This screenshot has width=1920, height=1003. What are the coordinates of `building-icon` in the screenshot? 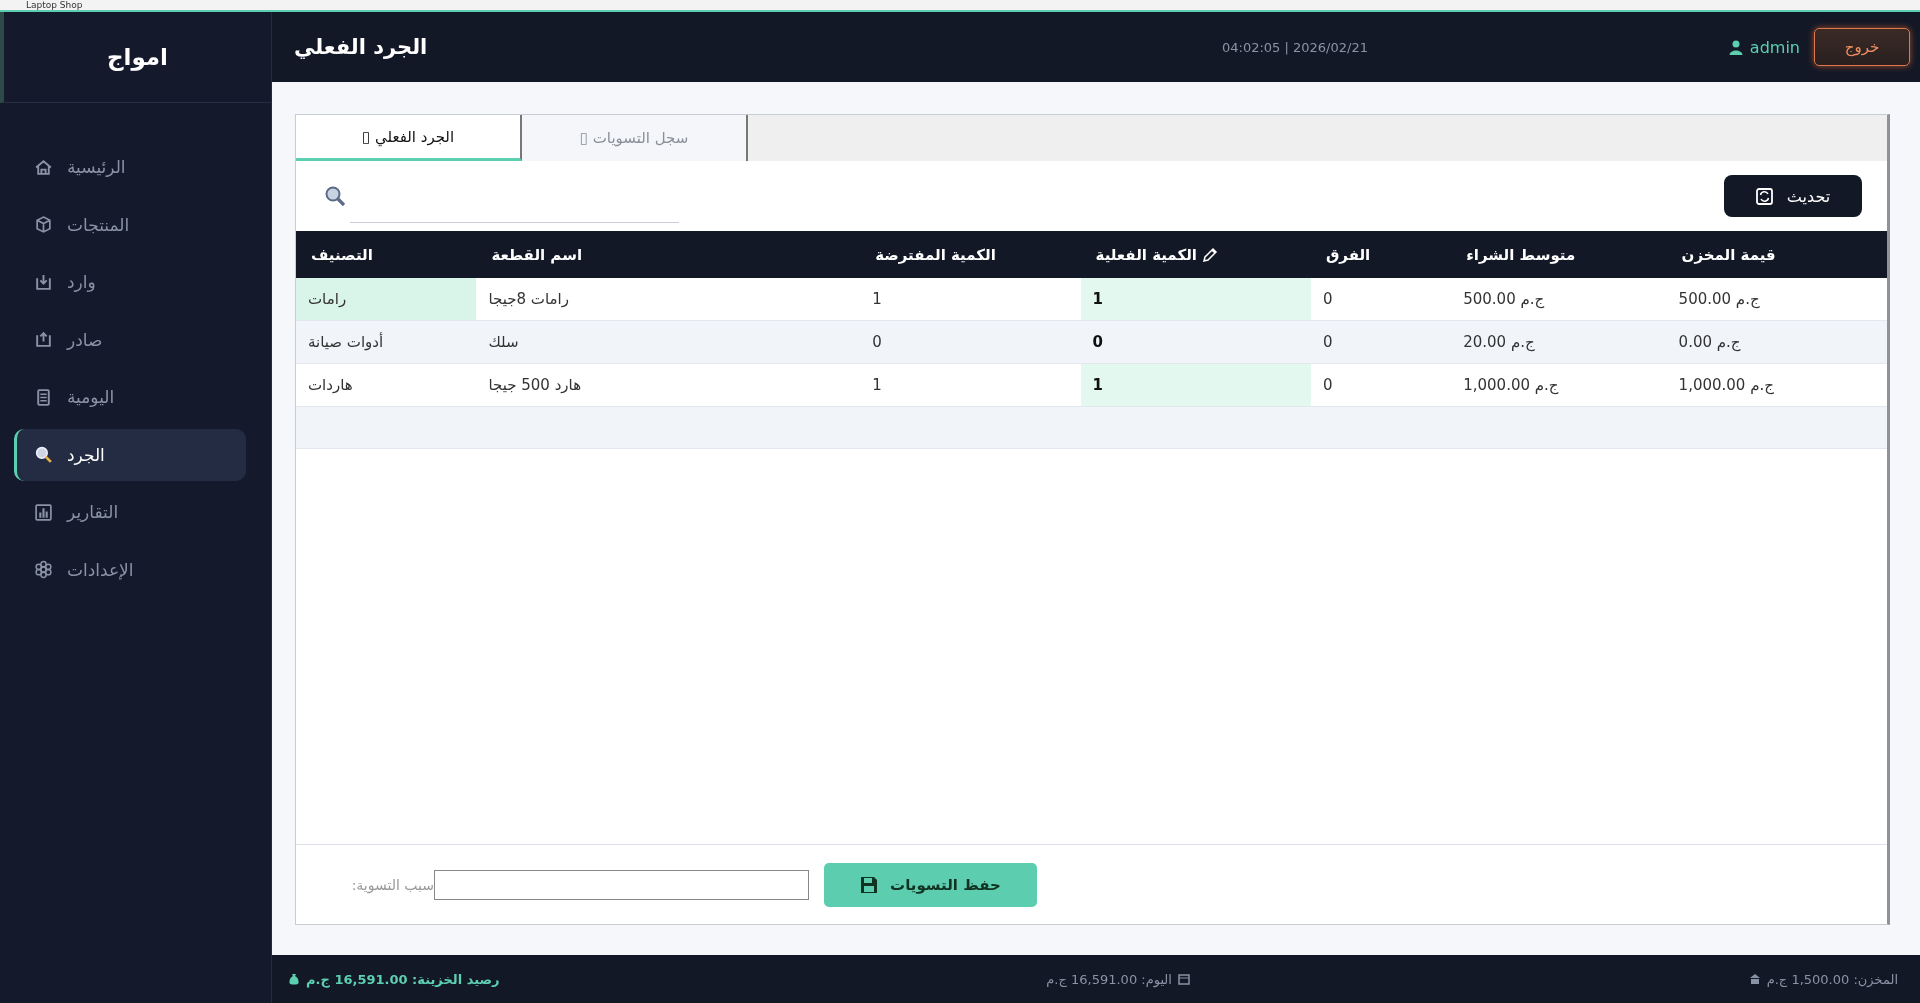 It's located at (1754, 979).